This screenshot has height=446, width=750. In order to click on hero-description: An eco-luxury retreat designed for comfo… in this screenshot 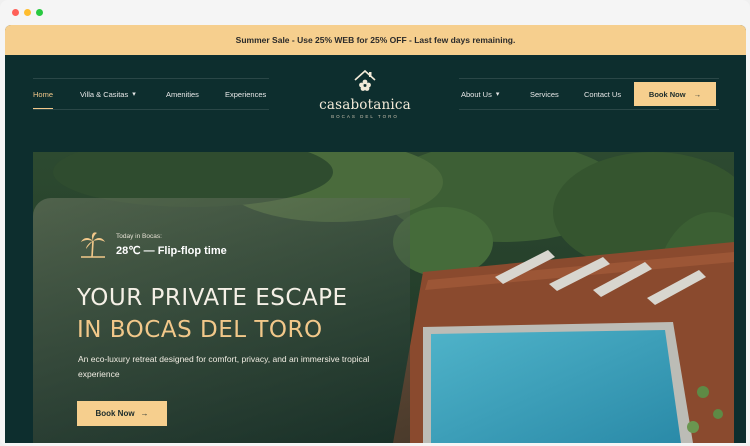, I will do `click(224, 366)`.